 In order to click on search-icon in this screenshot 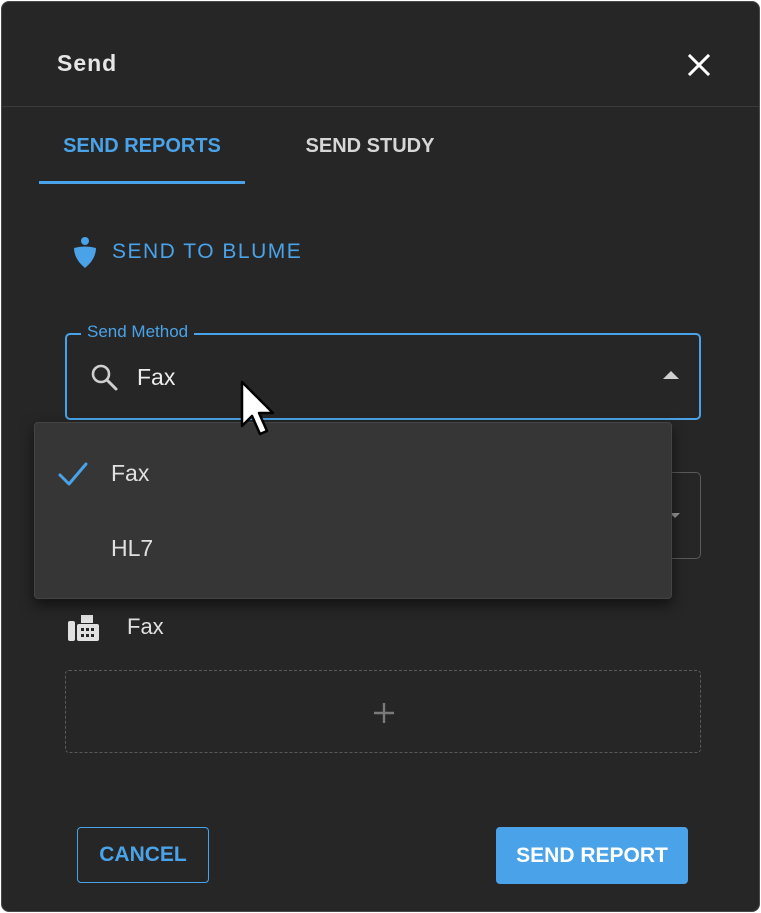, I will do `click(104, 377)`.